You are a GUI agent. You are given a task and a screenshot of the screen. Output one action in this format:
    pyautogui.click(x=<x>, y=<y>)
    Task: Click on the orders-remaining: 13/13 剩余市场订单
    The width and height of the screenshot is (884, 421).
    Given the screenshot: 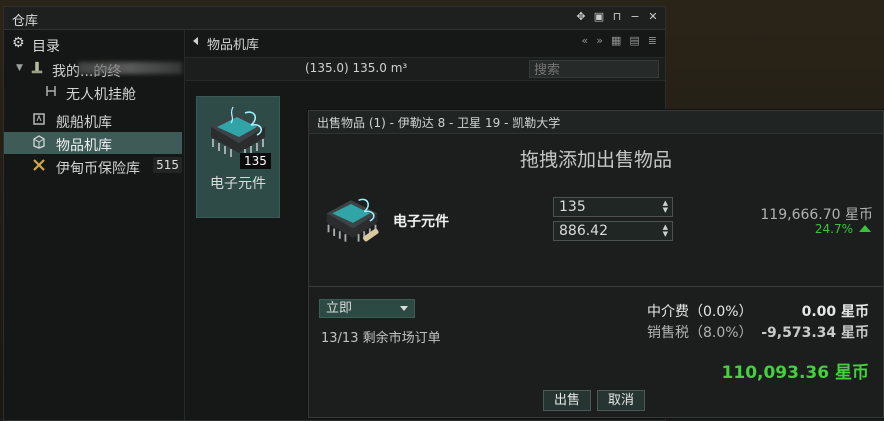 What is the action you would take?
    pyautogui.click(x=381, y=338)
    